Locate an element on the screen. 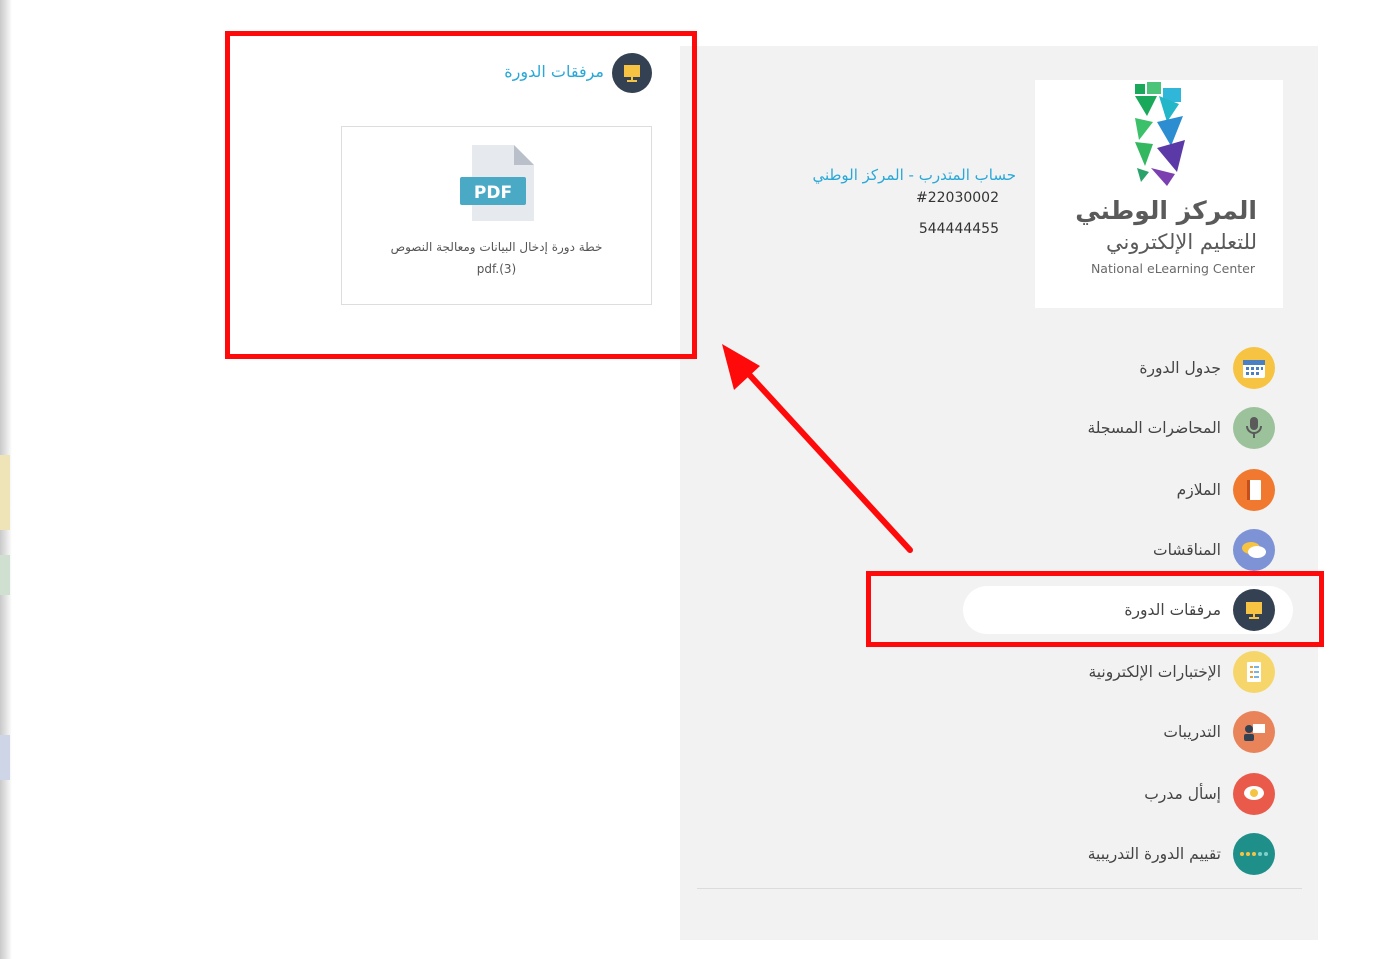  sidebar-item-handouts: الملازم is located at coordinates (1110, 490).